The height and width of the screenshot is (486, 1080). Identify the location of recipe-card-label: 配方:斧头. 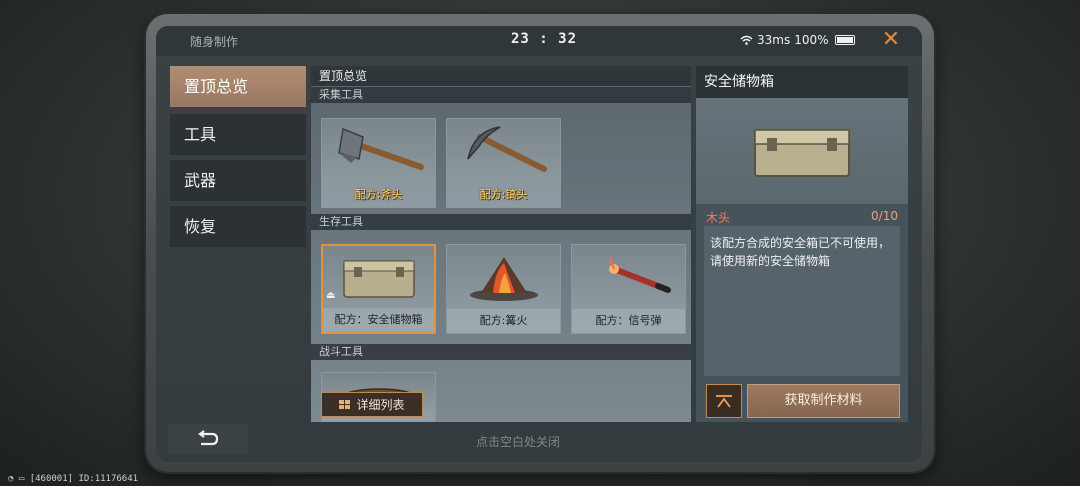
(378, 195).